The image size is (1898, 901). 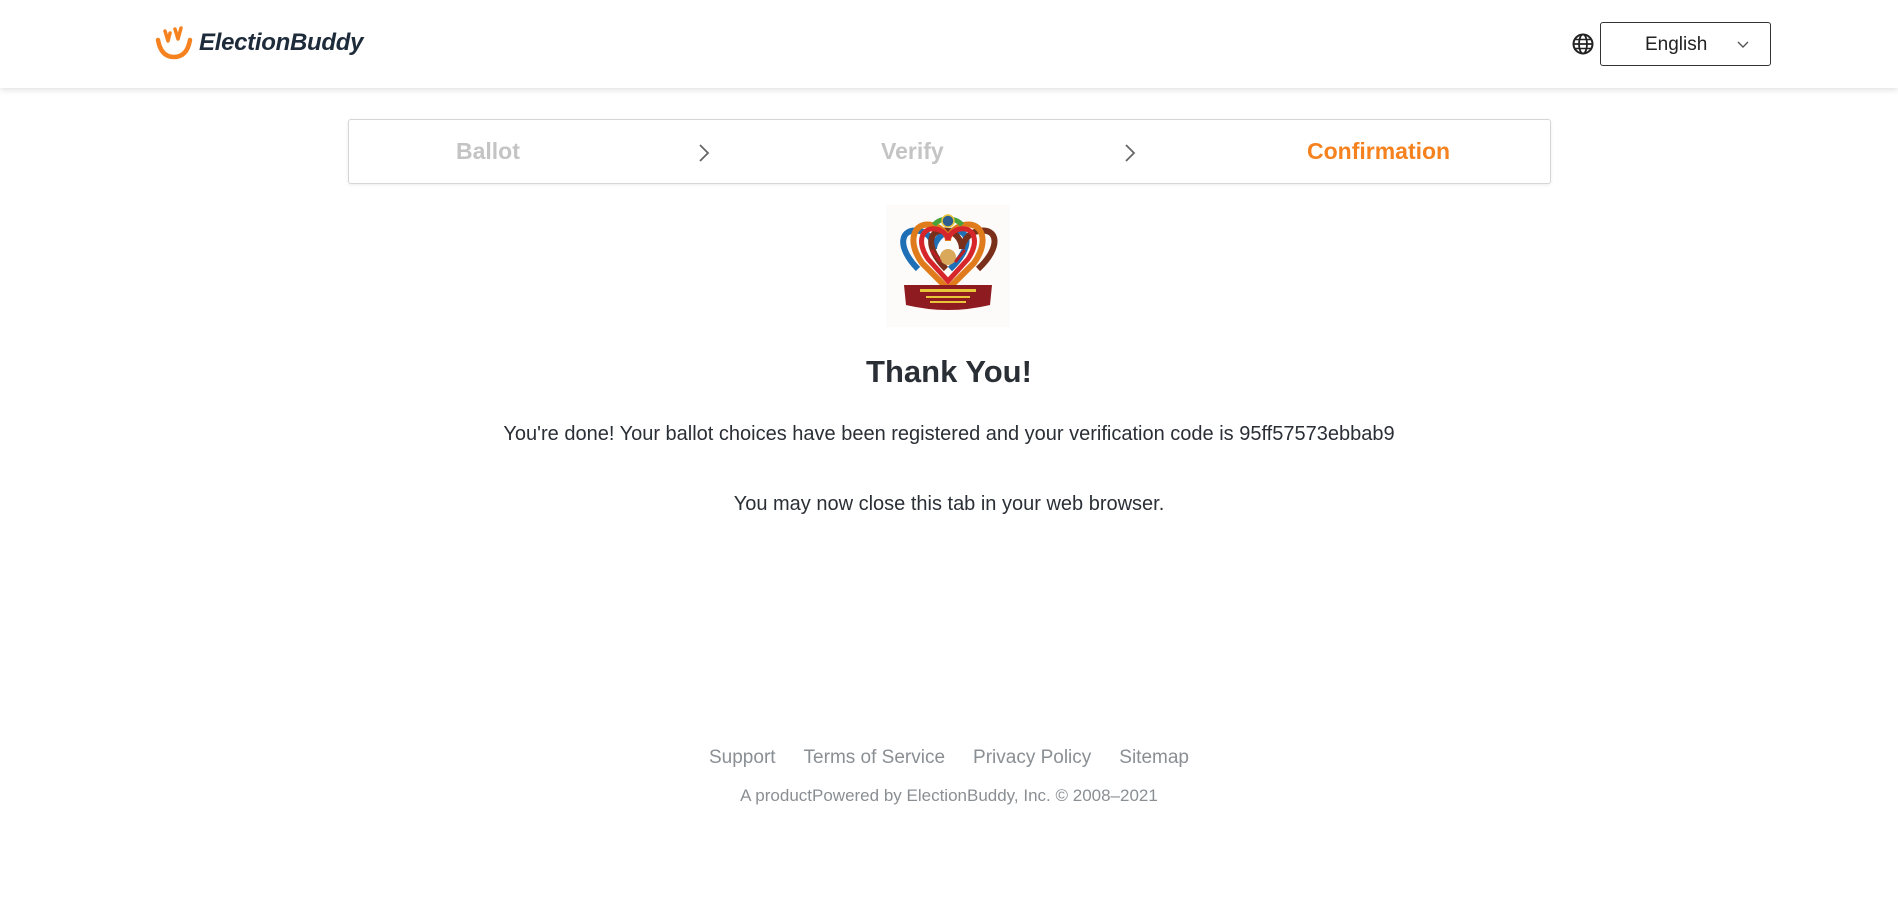 What do you see at coordinates (949, 151) in the screenshot?
I see `progress-steps: Ballot Verify Confirmation` at bounding box center [949, 151].